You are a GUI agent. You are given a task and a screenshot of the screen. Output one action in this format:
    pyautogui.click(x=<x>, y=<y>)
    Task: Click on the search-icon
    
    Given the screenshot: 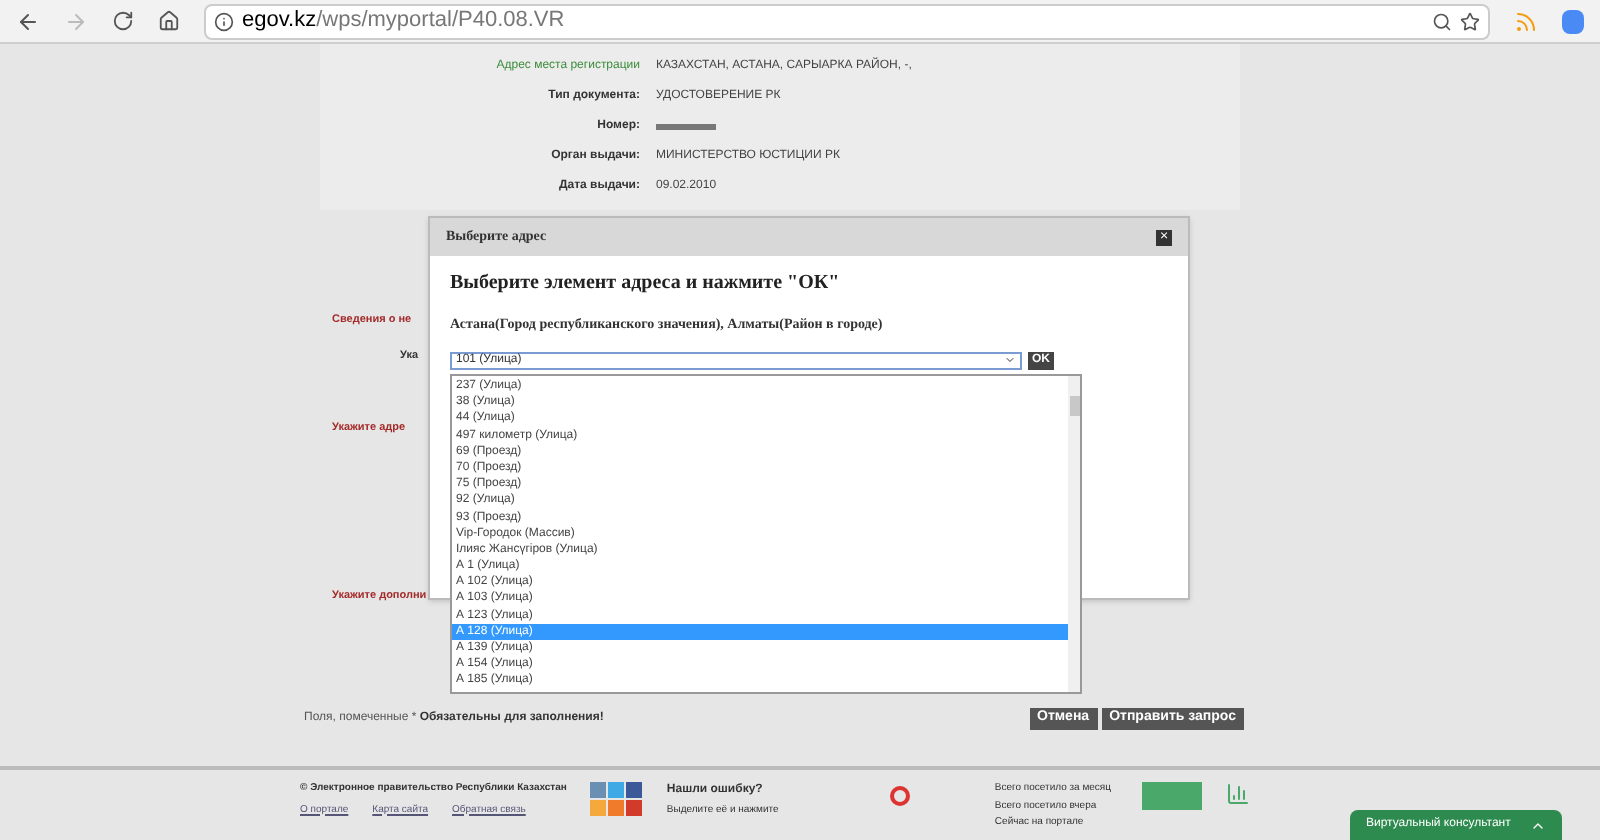 What is the action you would take?
    pyautogui.click(x=1442, y=21)
    